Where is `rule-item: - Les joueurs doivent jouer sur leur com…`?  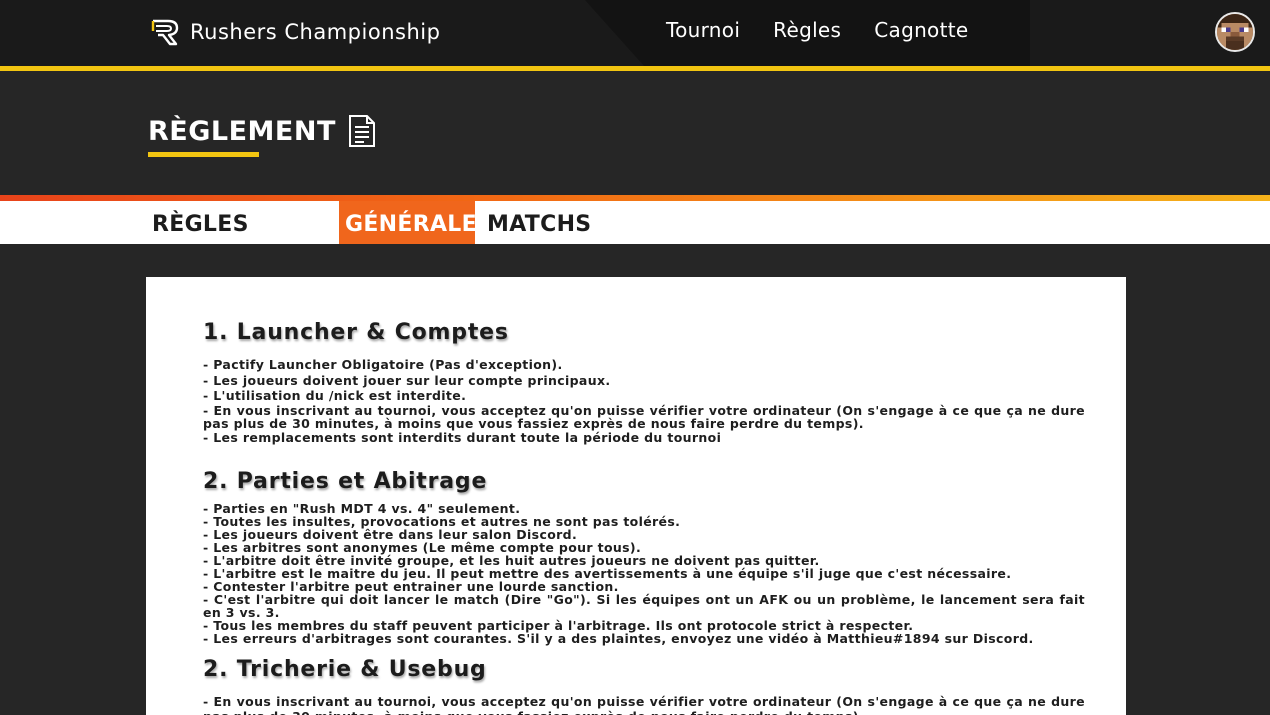 rule-item: - Les joueurs doivent jouer sur leur com… is located at coordinates (407, 380).